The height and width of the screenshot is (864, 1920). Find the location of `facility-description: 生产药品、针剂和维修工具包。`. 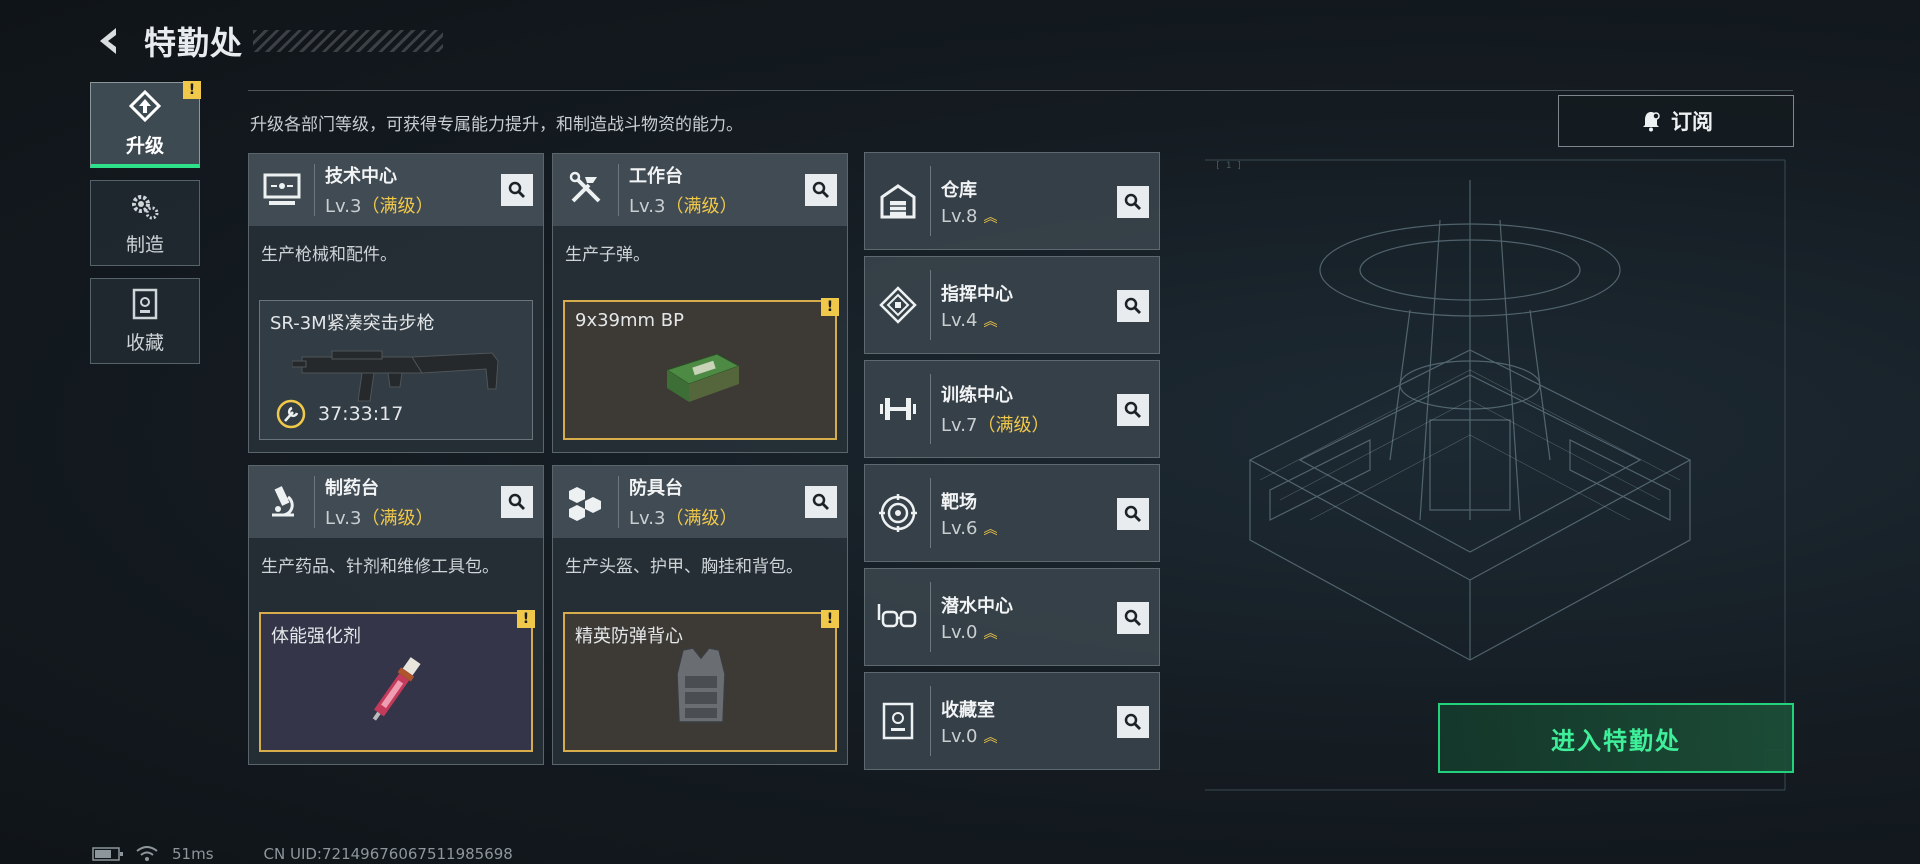

facility-description: 生产药品、针剂和维修工具包。 is located at coordinates (380, 567).